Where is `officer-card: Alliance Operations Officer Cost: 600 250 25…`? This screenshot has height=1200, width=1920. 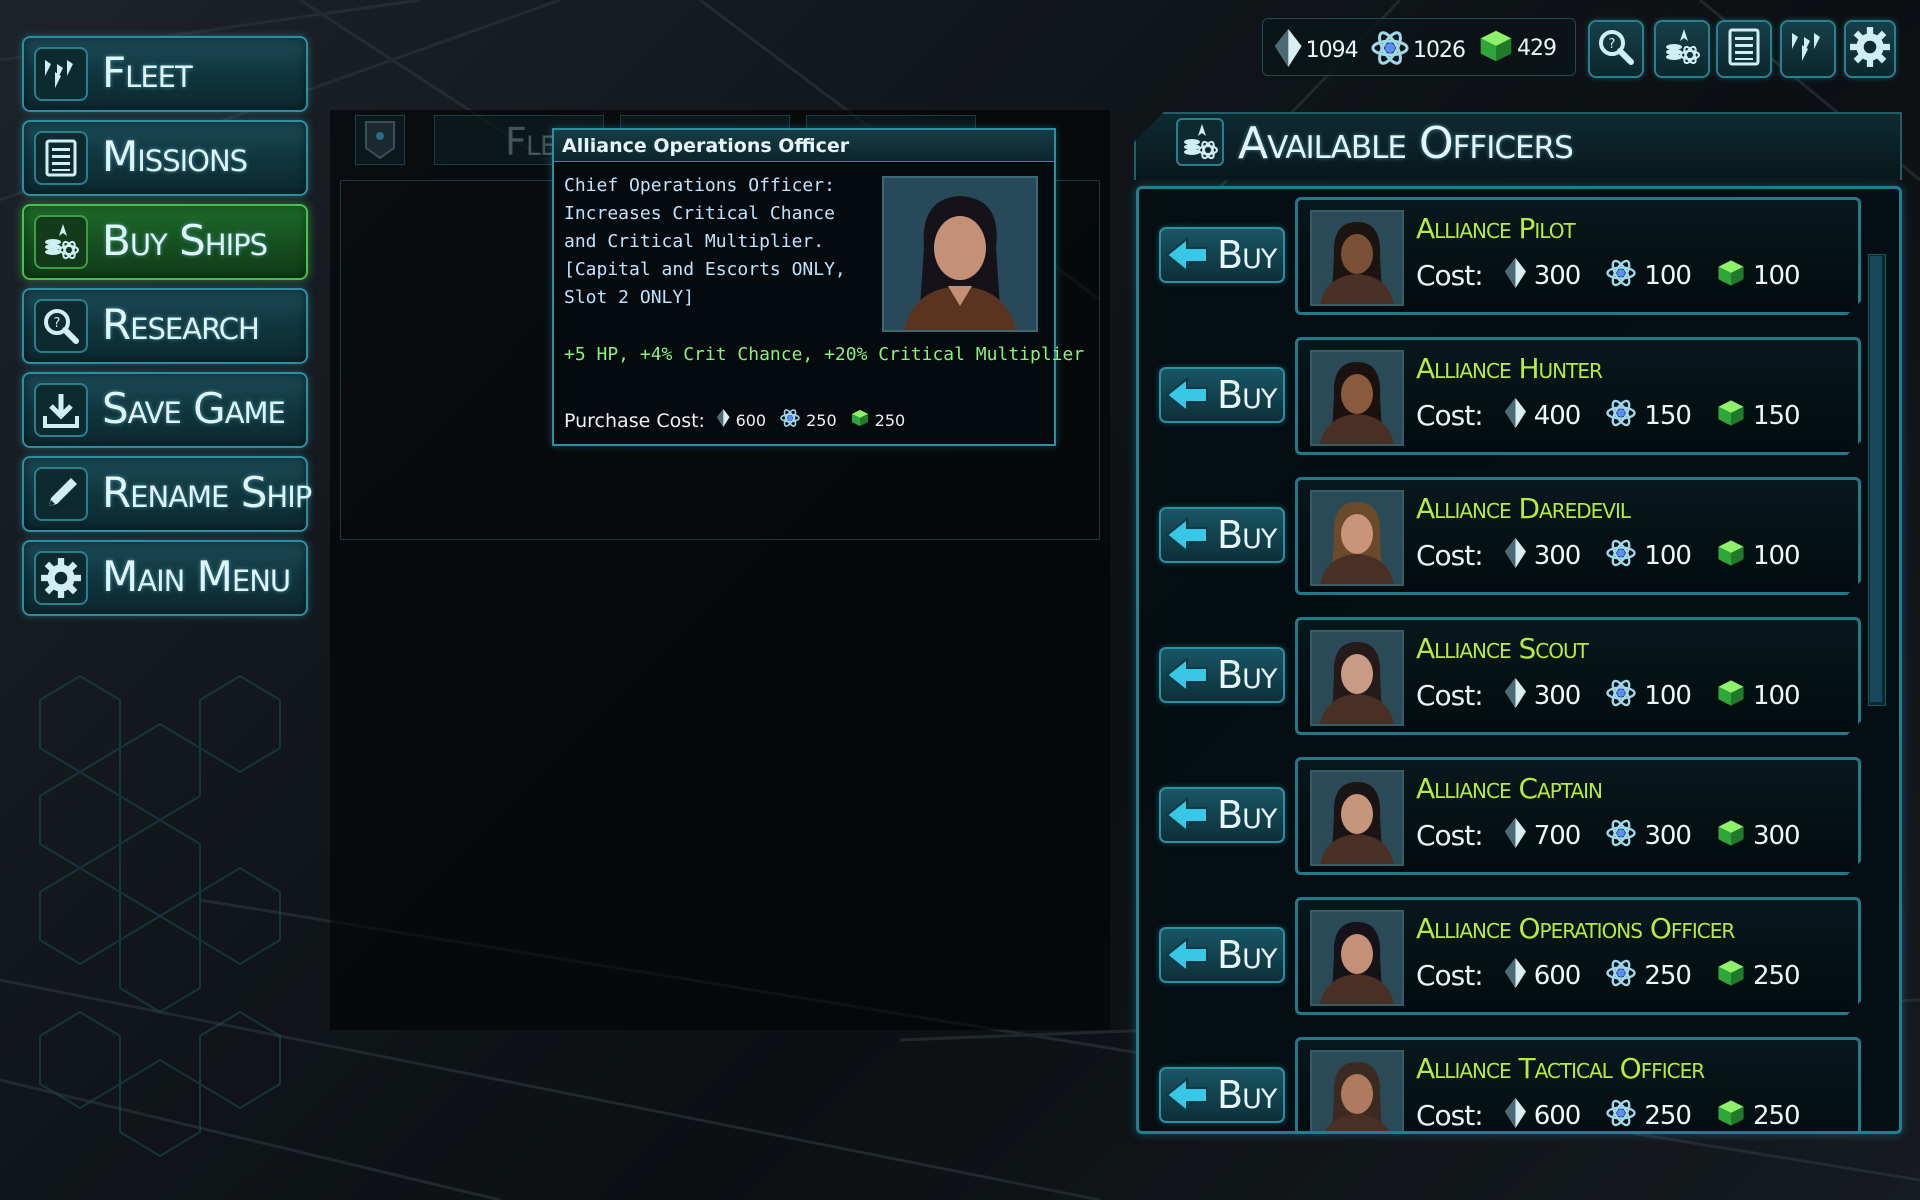 officer-card: Alliance Operations Officer Cost: 600 250 25… is located at coordinates (1578, 956).